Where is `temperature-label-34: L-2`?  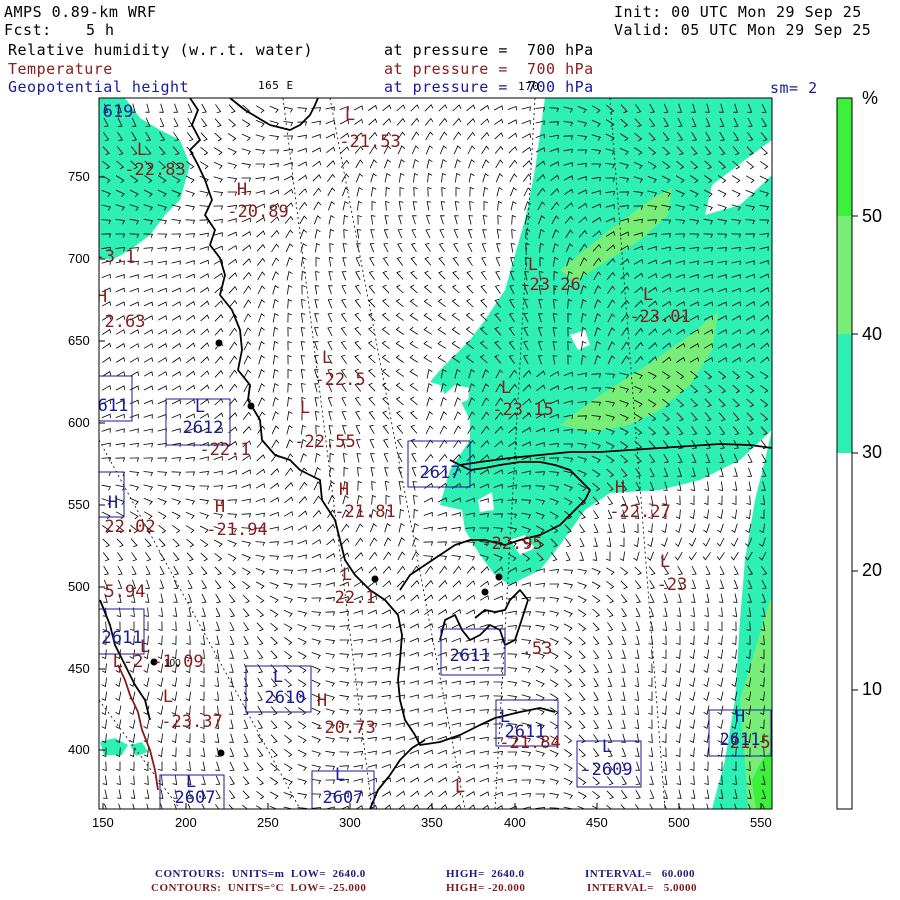
temperature-label-34: L-2 is located at coordinates (128, 662).